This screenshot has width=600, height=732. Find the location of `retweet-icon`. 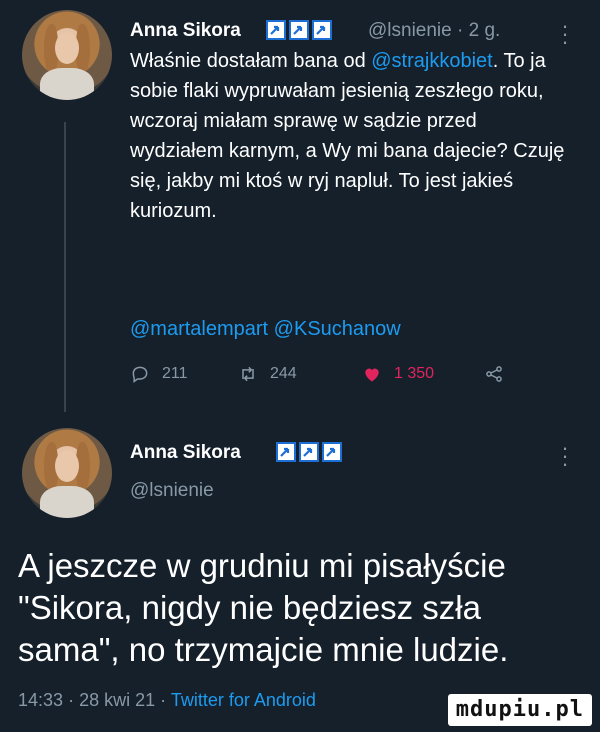

retweet-icon is located at coordinates (248, 374).